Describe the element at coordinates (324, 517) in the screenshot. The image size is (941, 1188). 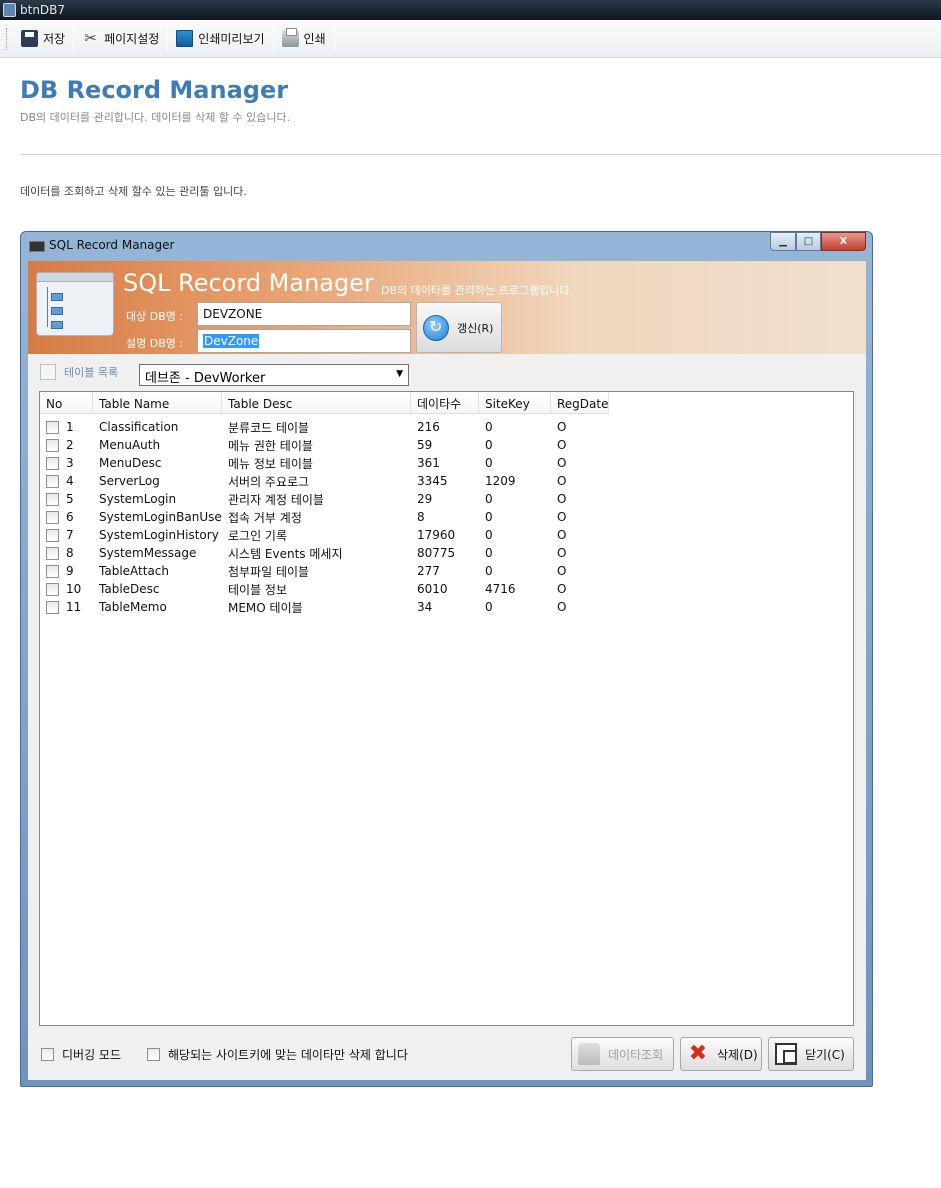
I see `table-row: 6 SystemLoginBanUser 접속 거부 계정 8 0 O` at that location.